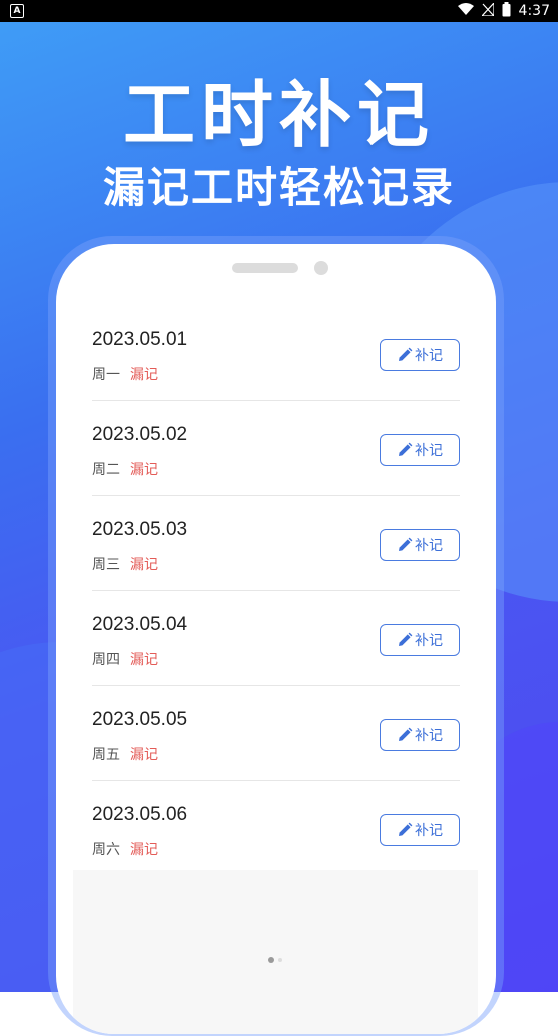 The image size is (558, 1036). I want to click on item-weekday: 周一, so click(106, 375).